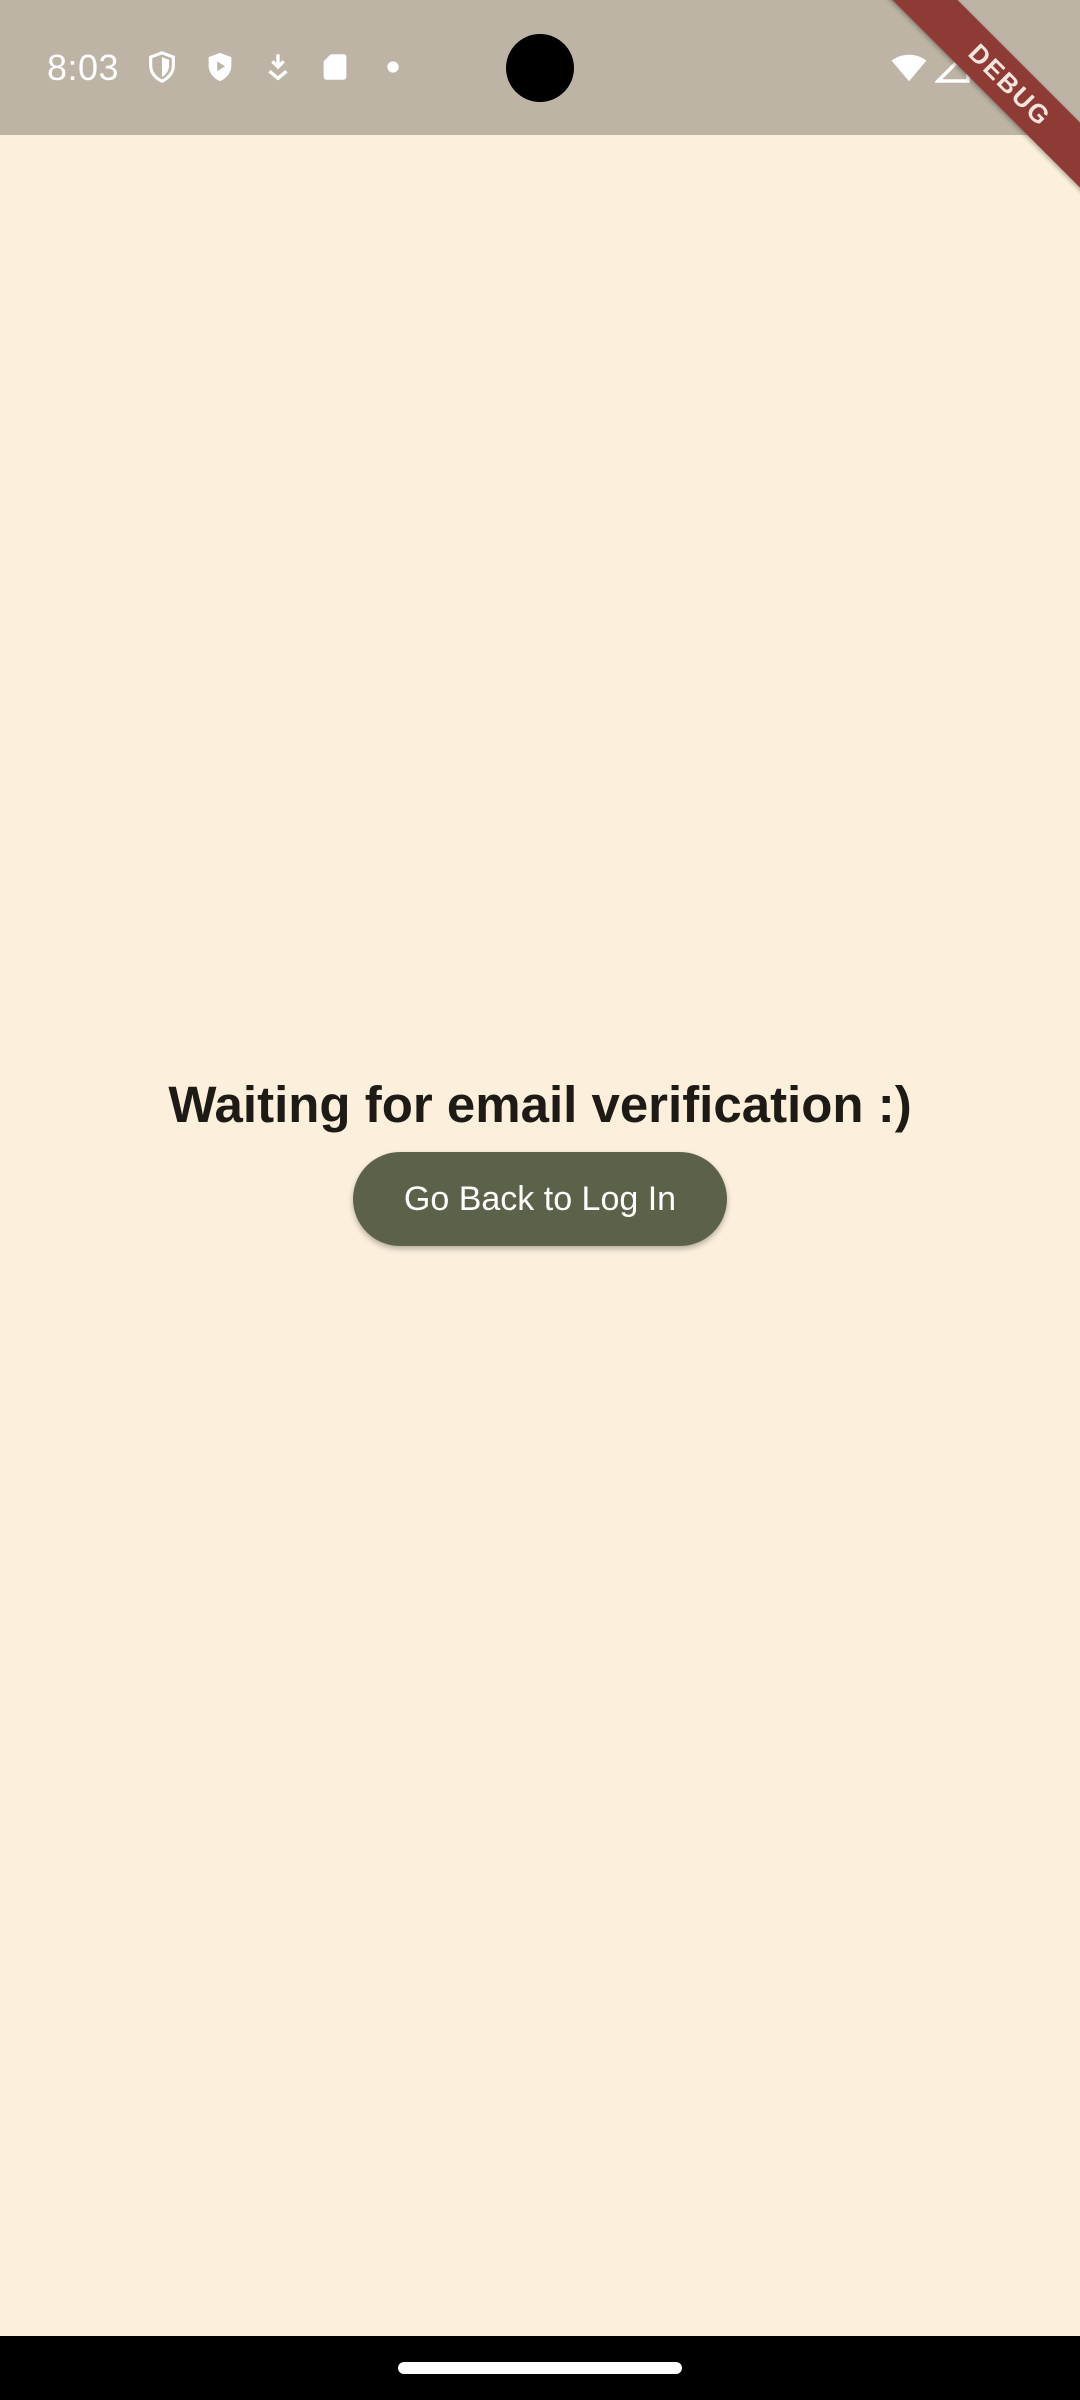 Image resolution: width=1080 pixels, height=2400 pixels. I want to click on shield-outline-icon, so click(162, 67).